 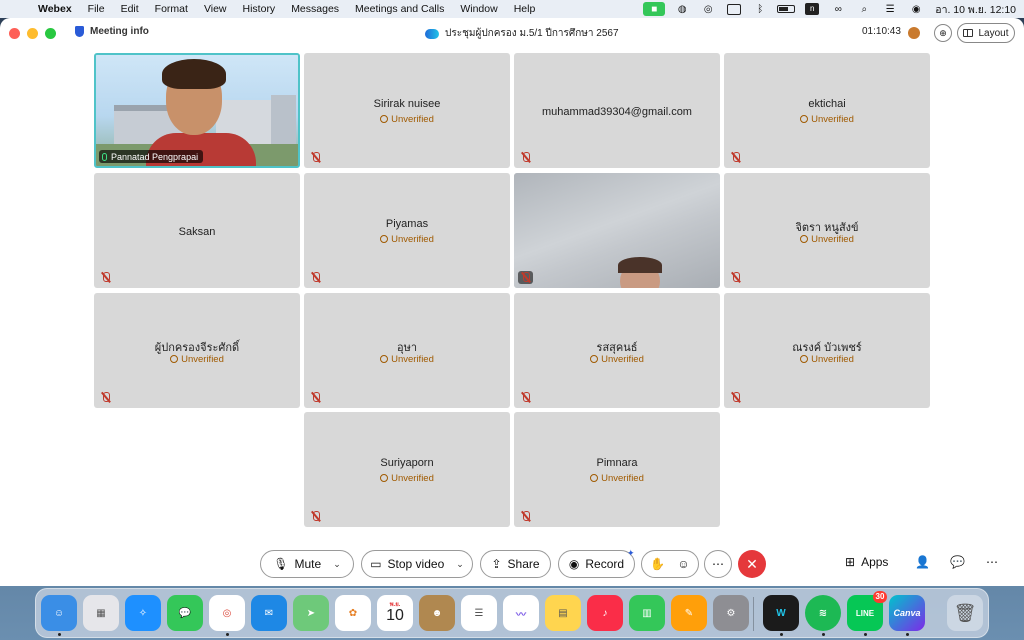 What do you see at coordinates (922, 562) in the screenshot?
I see `participants-button: 👤` at bounding box center [922, 562].